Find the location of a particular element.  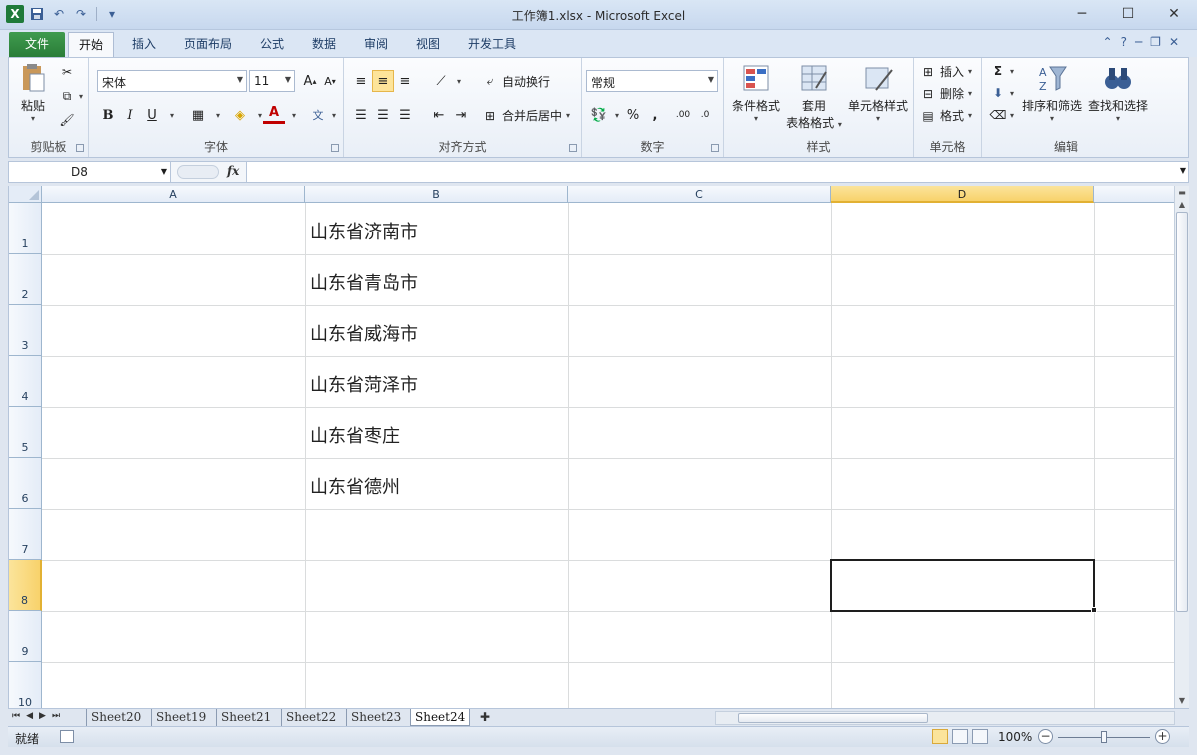

underline-icon: U is located at coordinates (152, 115).